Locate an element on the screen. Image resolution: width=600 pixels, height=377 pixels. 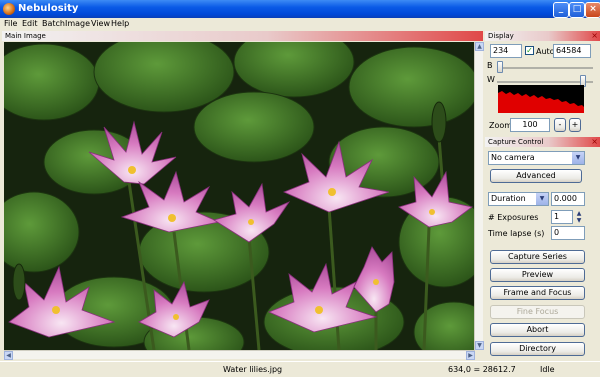
status-state: Idle is located at coordinates (547, 369).